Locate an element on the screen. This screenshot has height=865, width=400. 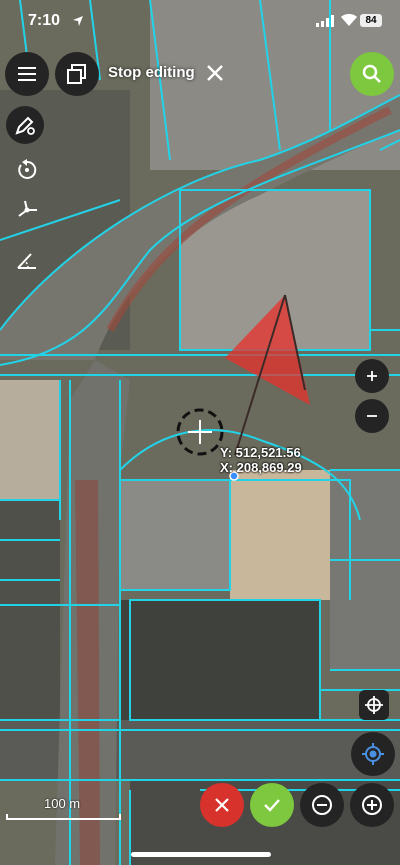
cancel-button is located at coordinates (222, 805).